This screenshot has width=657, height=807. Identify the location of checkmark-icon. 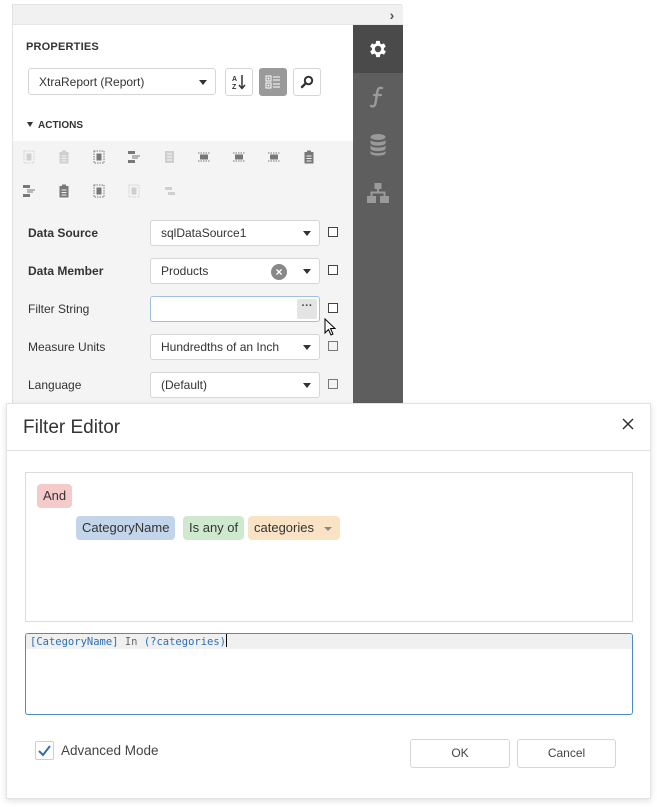
(44, 751).